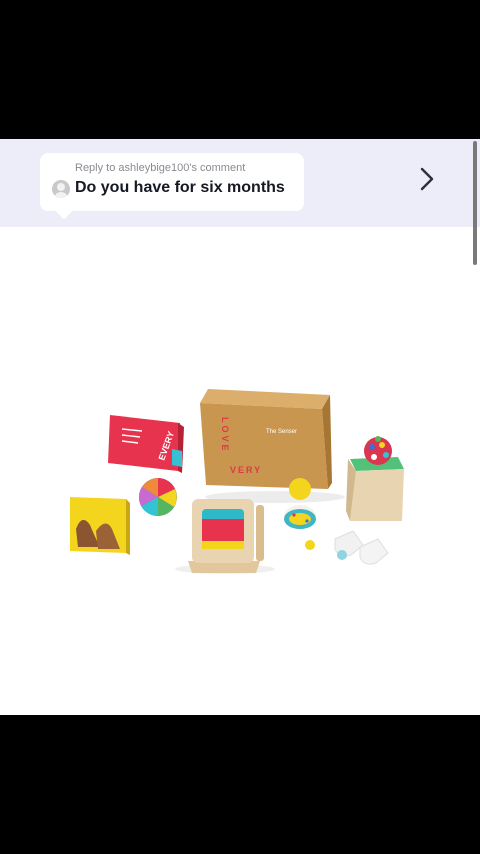 The width and height of the screenshot is (480, 854). Describe the element at coordinates (375, 478) in the screenshot. I see `wooden-box-toy` at that location.